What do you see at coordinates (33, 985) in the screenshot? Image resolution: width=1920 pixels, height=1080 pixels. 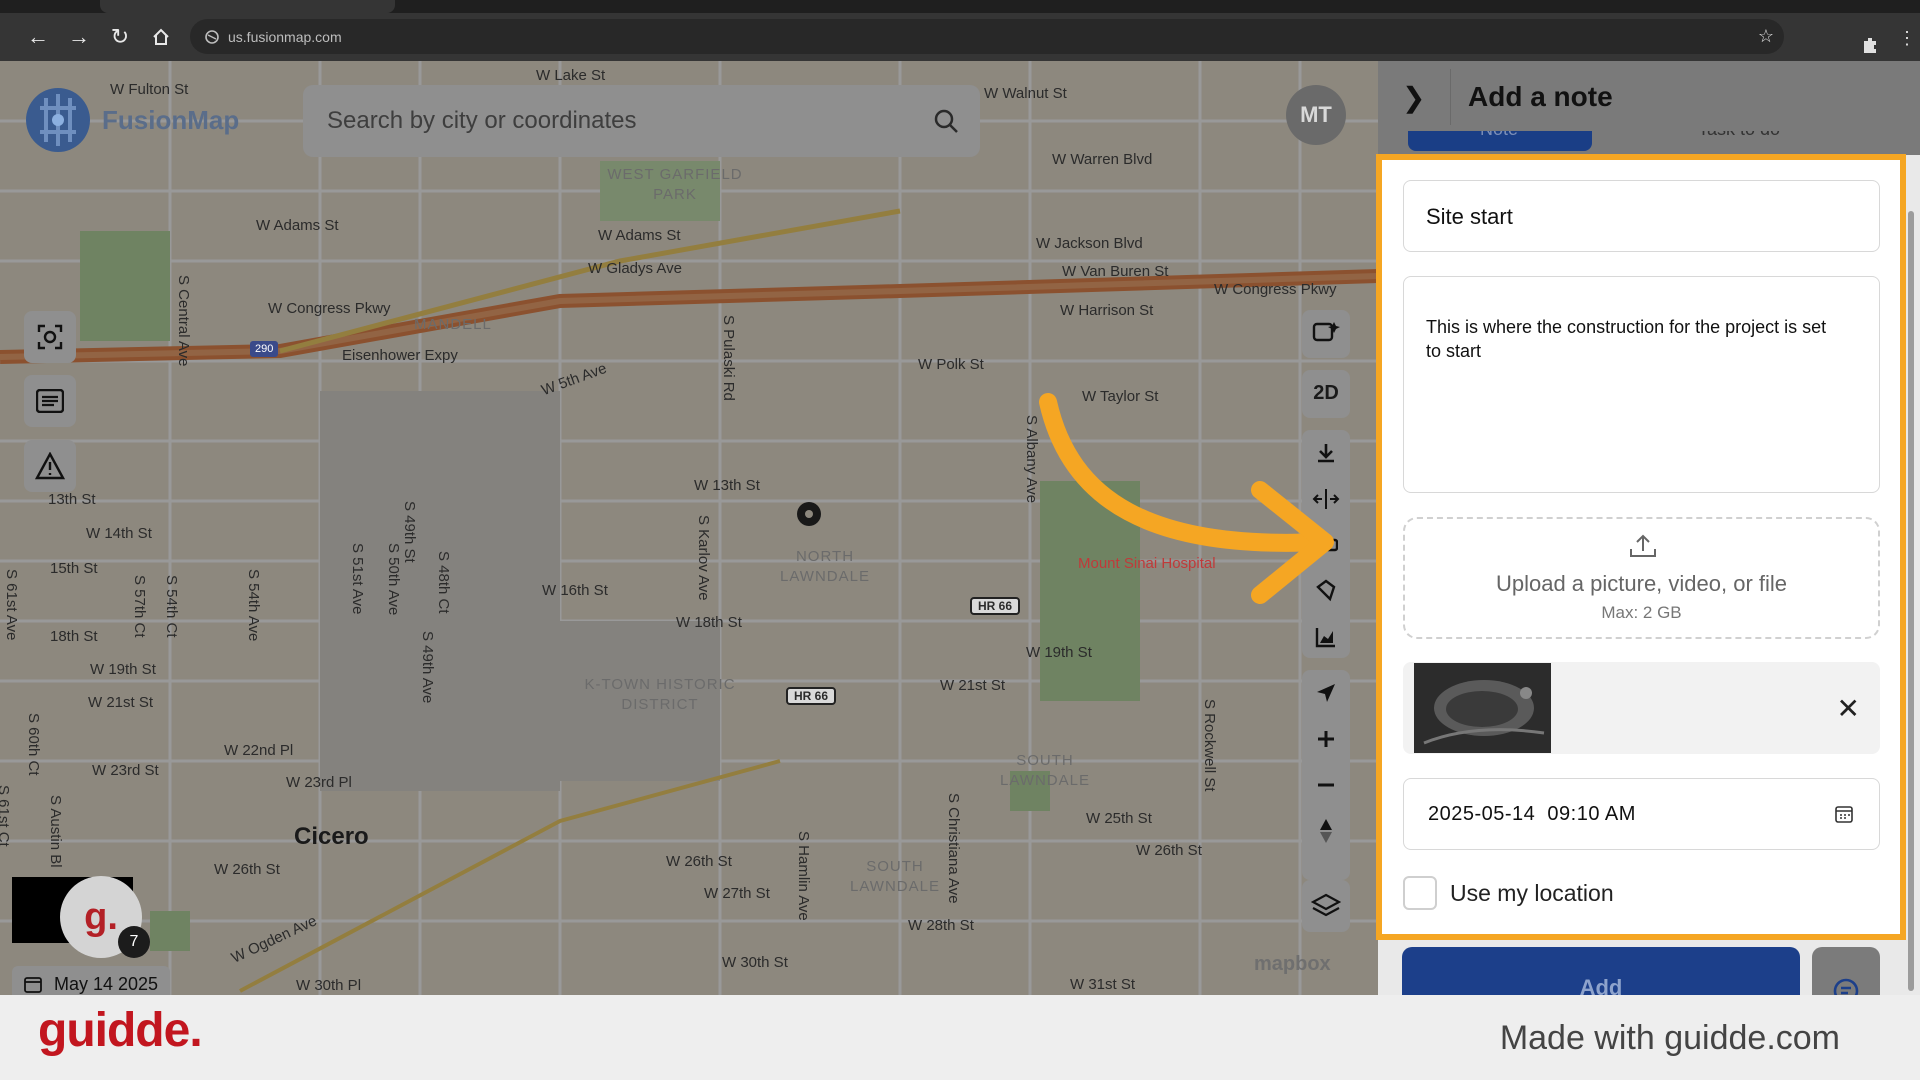 I see `calendar-icon` at bounding box center [33, 985].